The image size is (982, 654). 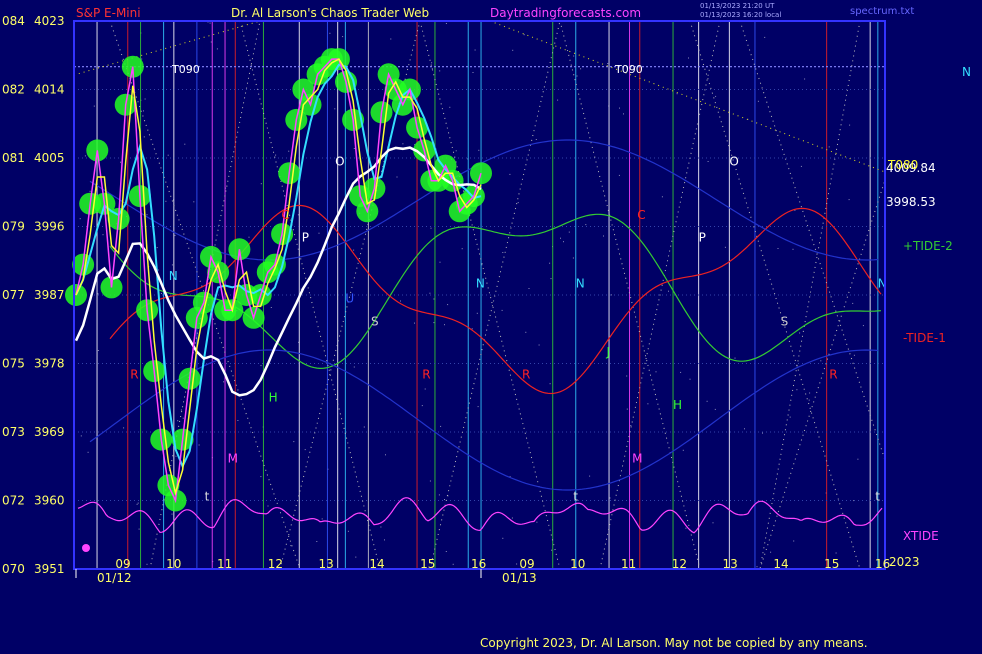 I want to click on cycle-marker-u: U, so click(x=349, y=299).